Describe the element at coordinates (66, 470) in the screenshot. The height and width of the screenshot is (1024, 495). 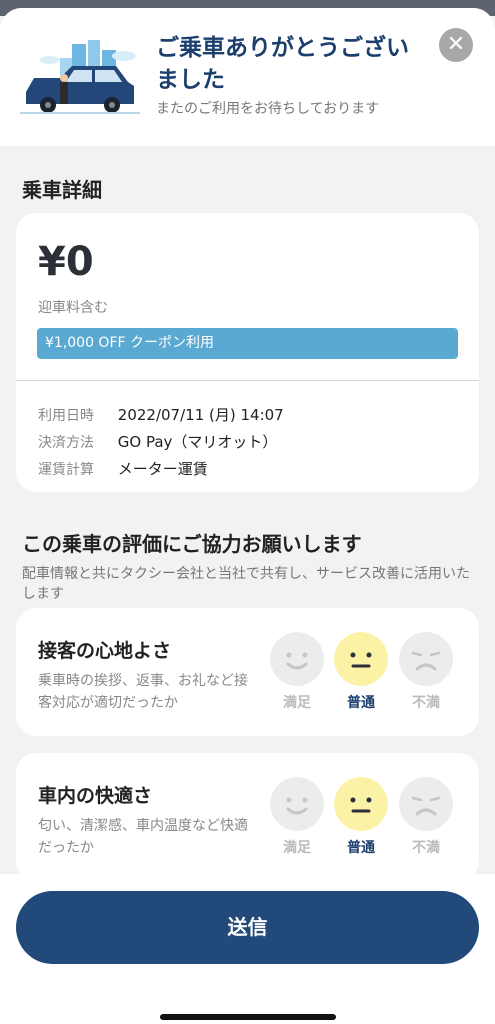
I see `detail-label: 運賃計算` at that location.